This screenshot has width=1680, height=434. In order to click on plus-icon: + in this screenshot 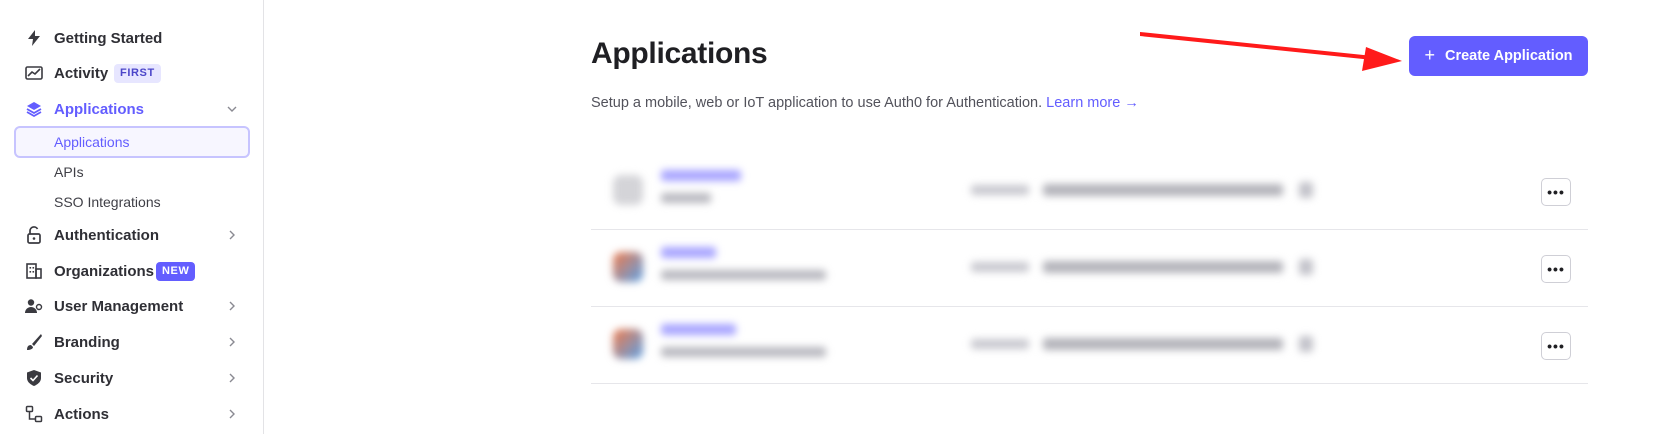, I will do `click(1429, 54)`.